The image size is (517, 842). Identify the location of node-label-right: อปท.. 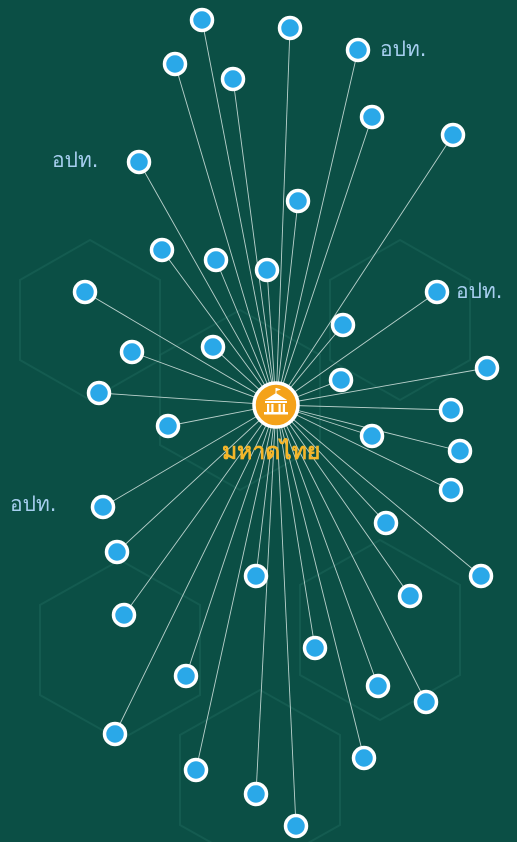
(479, 291).